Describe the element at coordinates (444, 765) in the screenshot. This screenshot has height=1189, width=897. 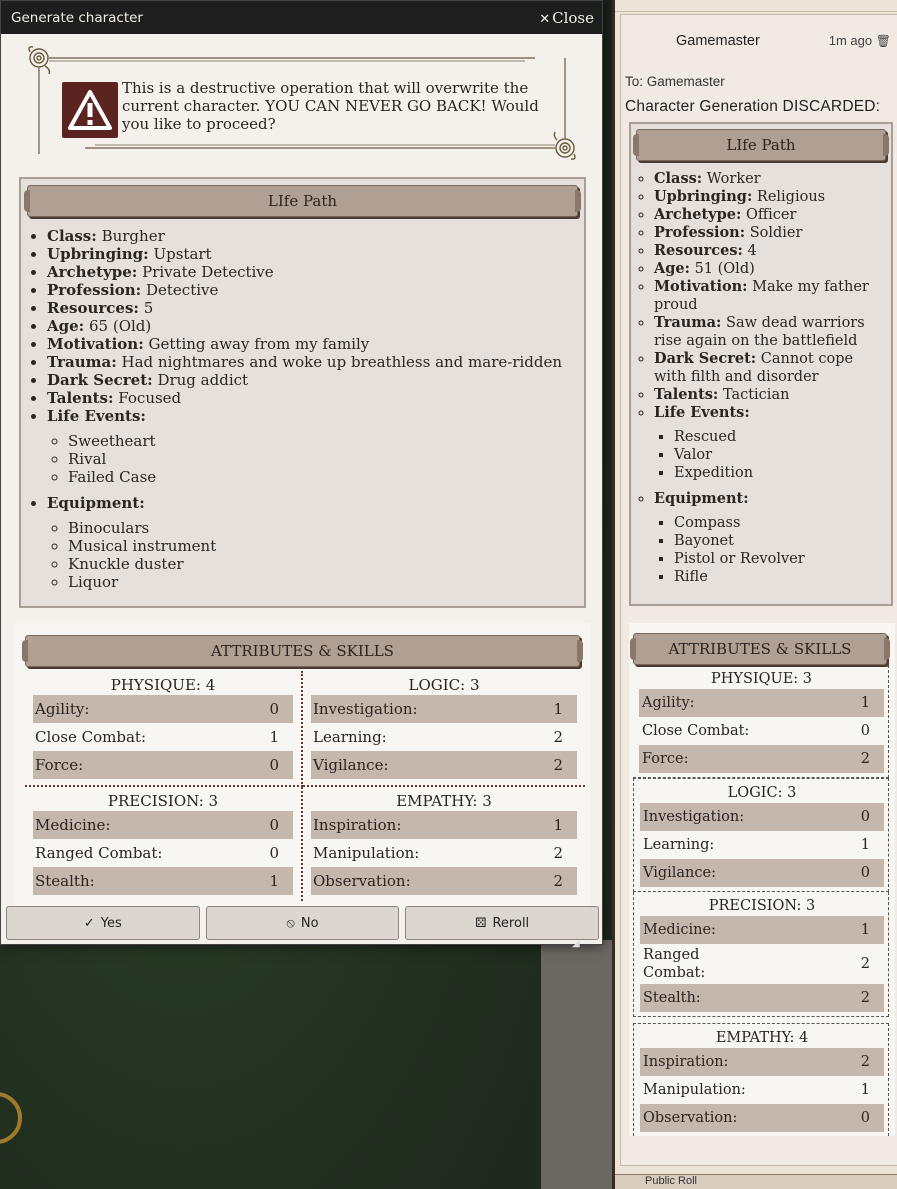
I see `skill-row: Vigilance: 2` at that location.